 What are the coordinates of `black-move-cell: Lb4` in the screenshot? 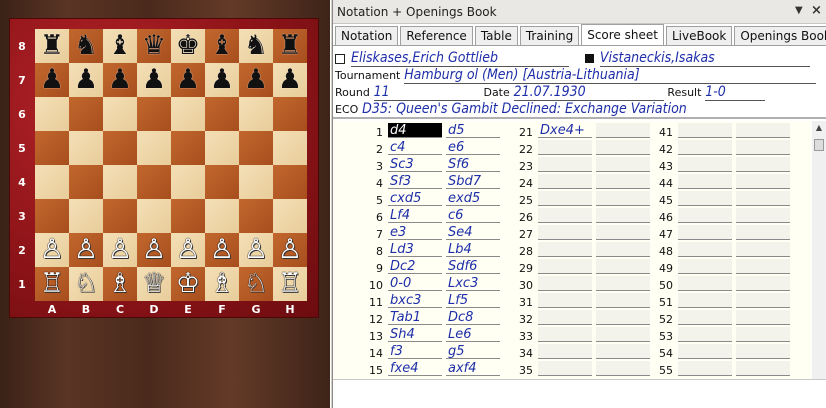 It's located at (473, 249).